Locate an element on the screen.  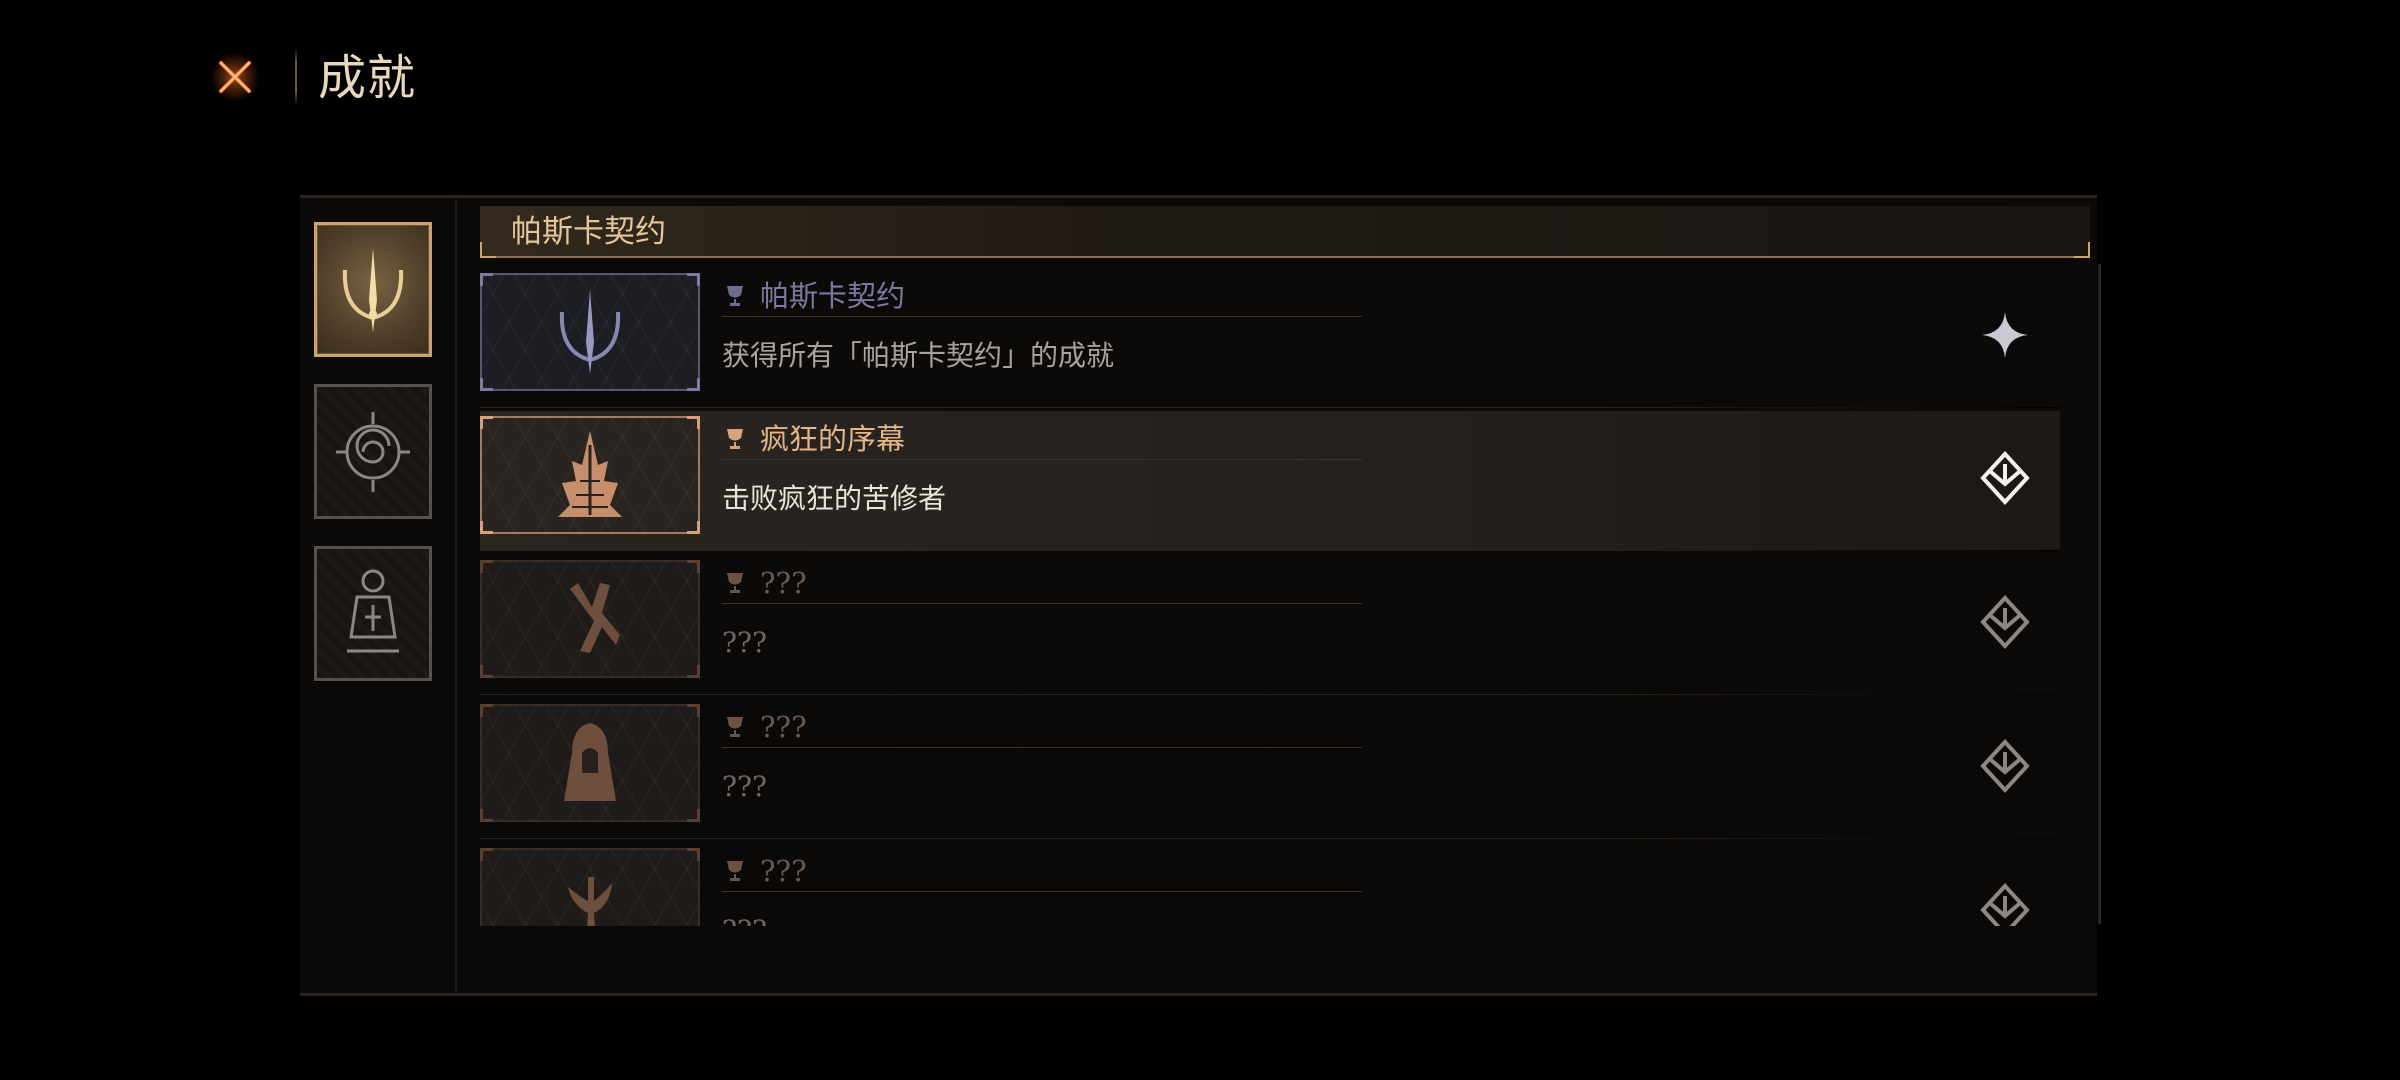
achievement-title: 帕斯卡契约 is located at coordinates (833, 296).